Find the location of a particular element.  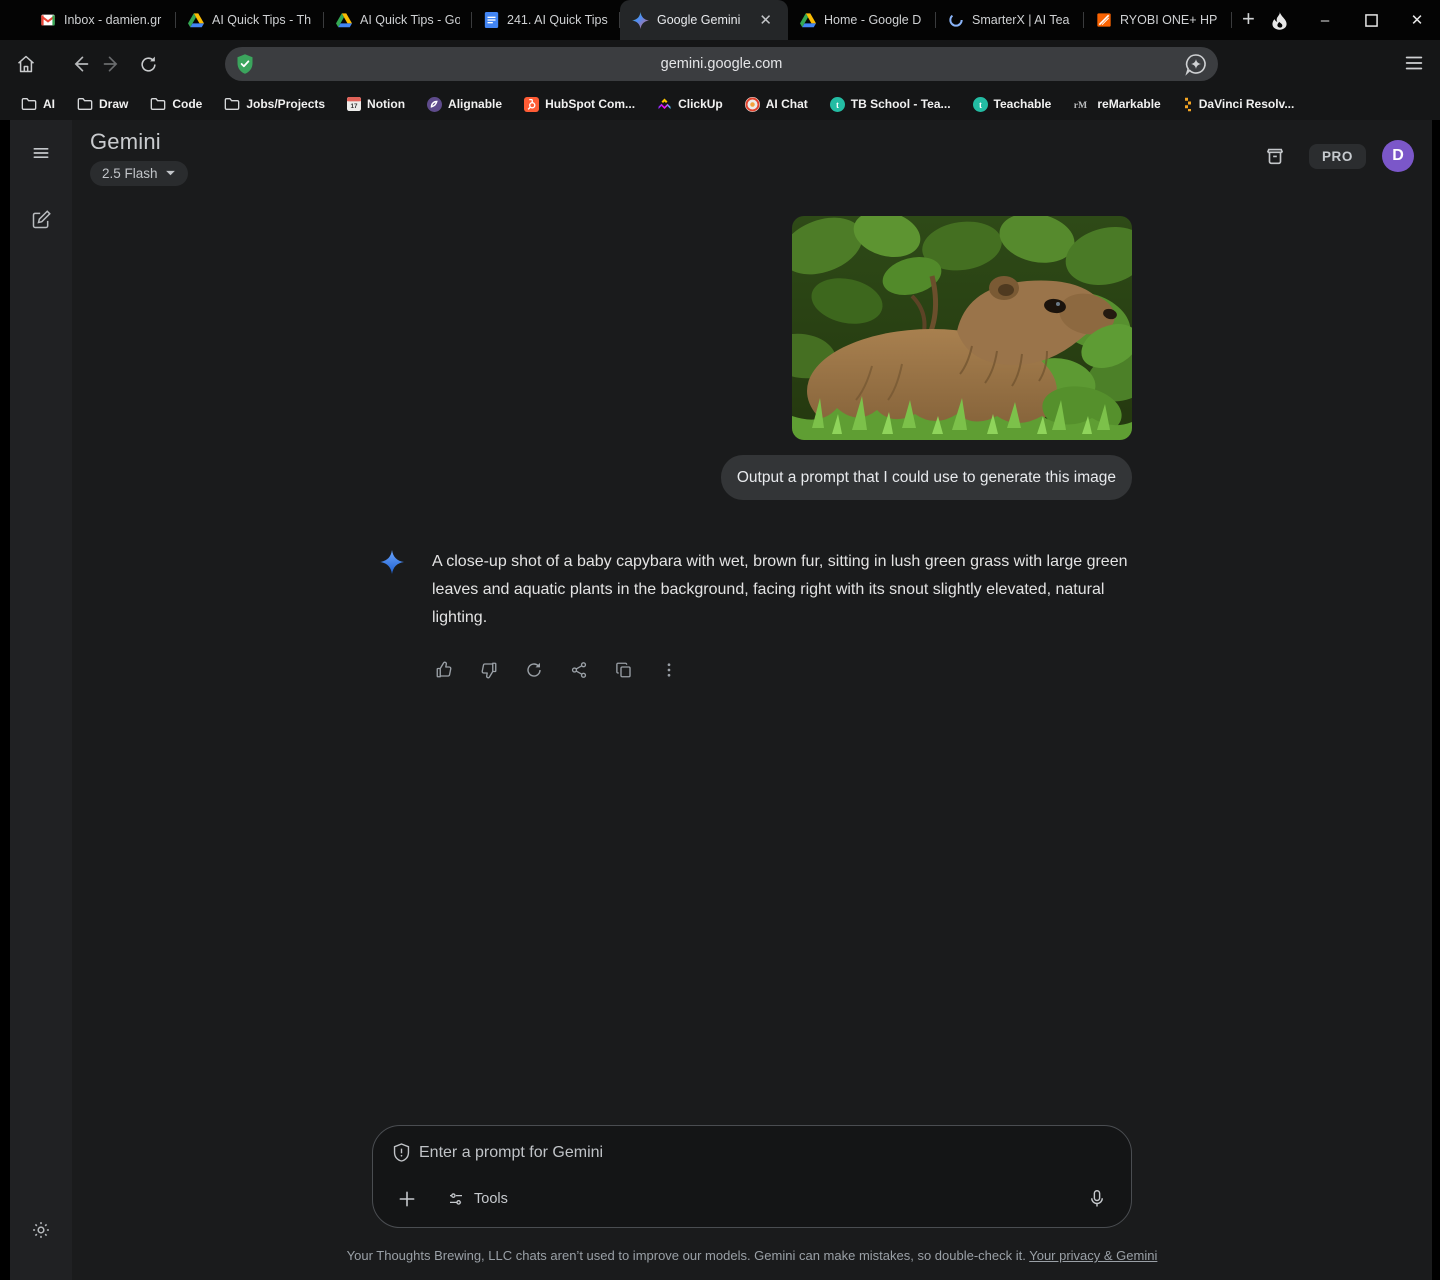

bookmark-label: reMarkable is located at coordinates (1129, 104).